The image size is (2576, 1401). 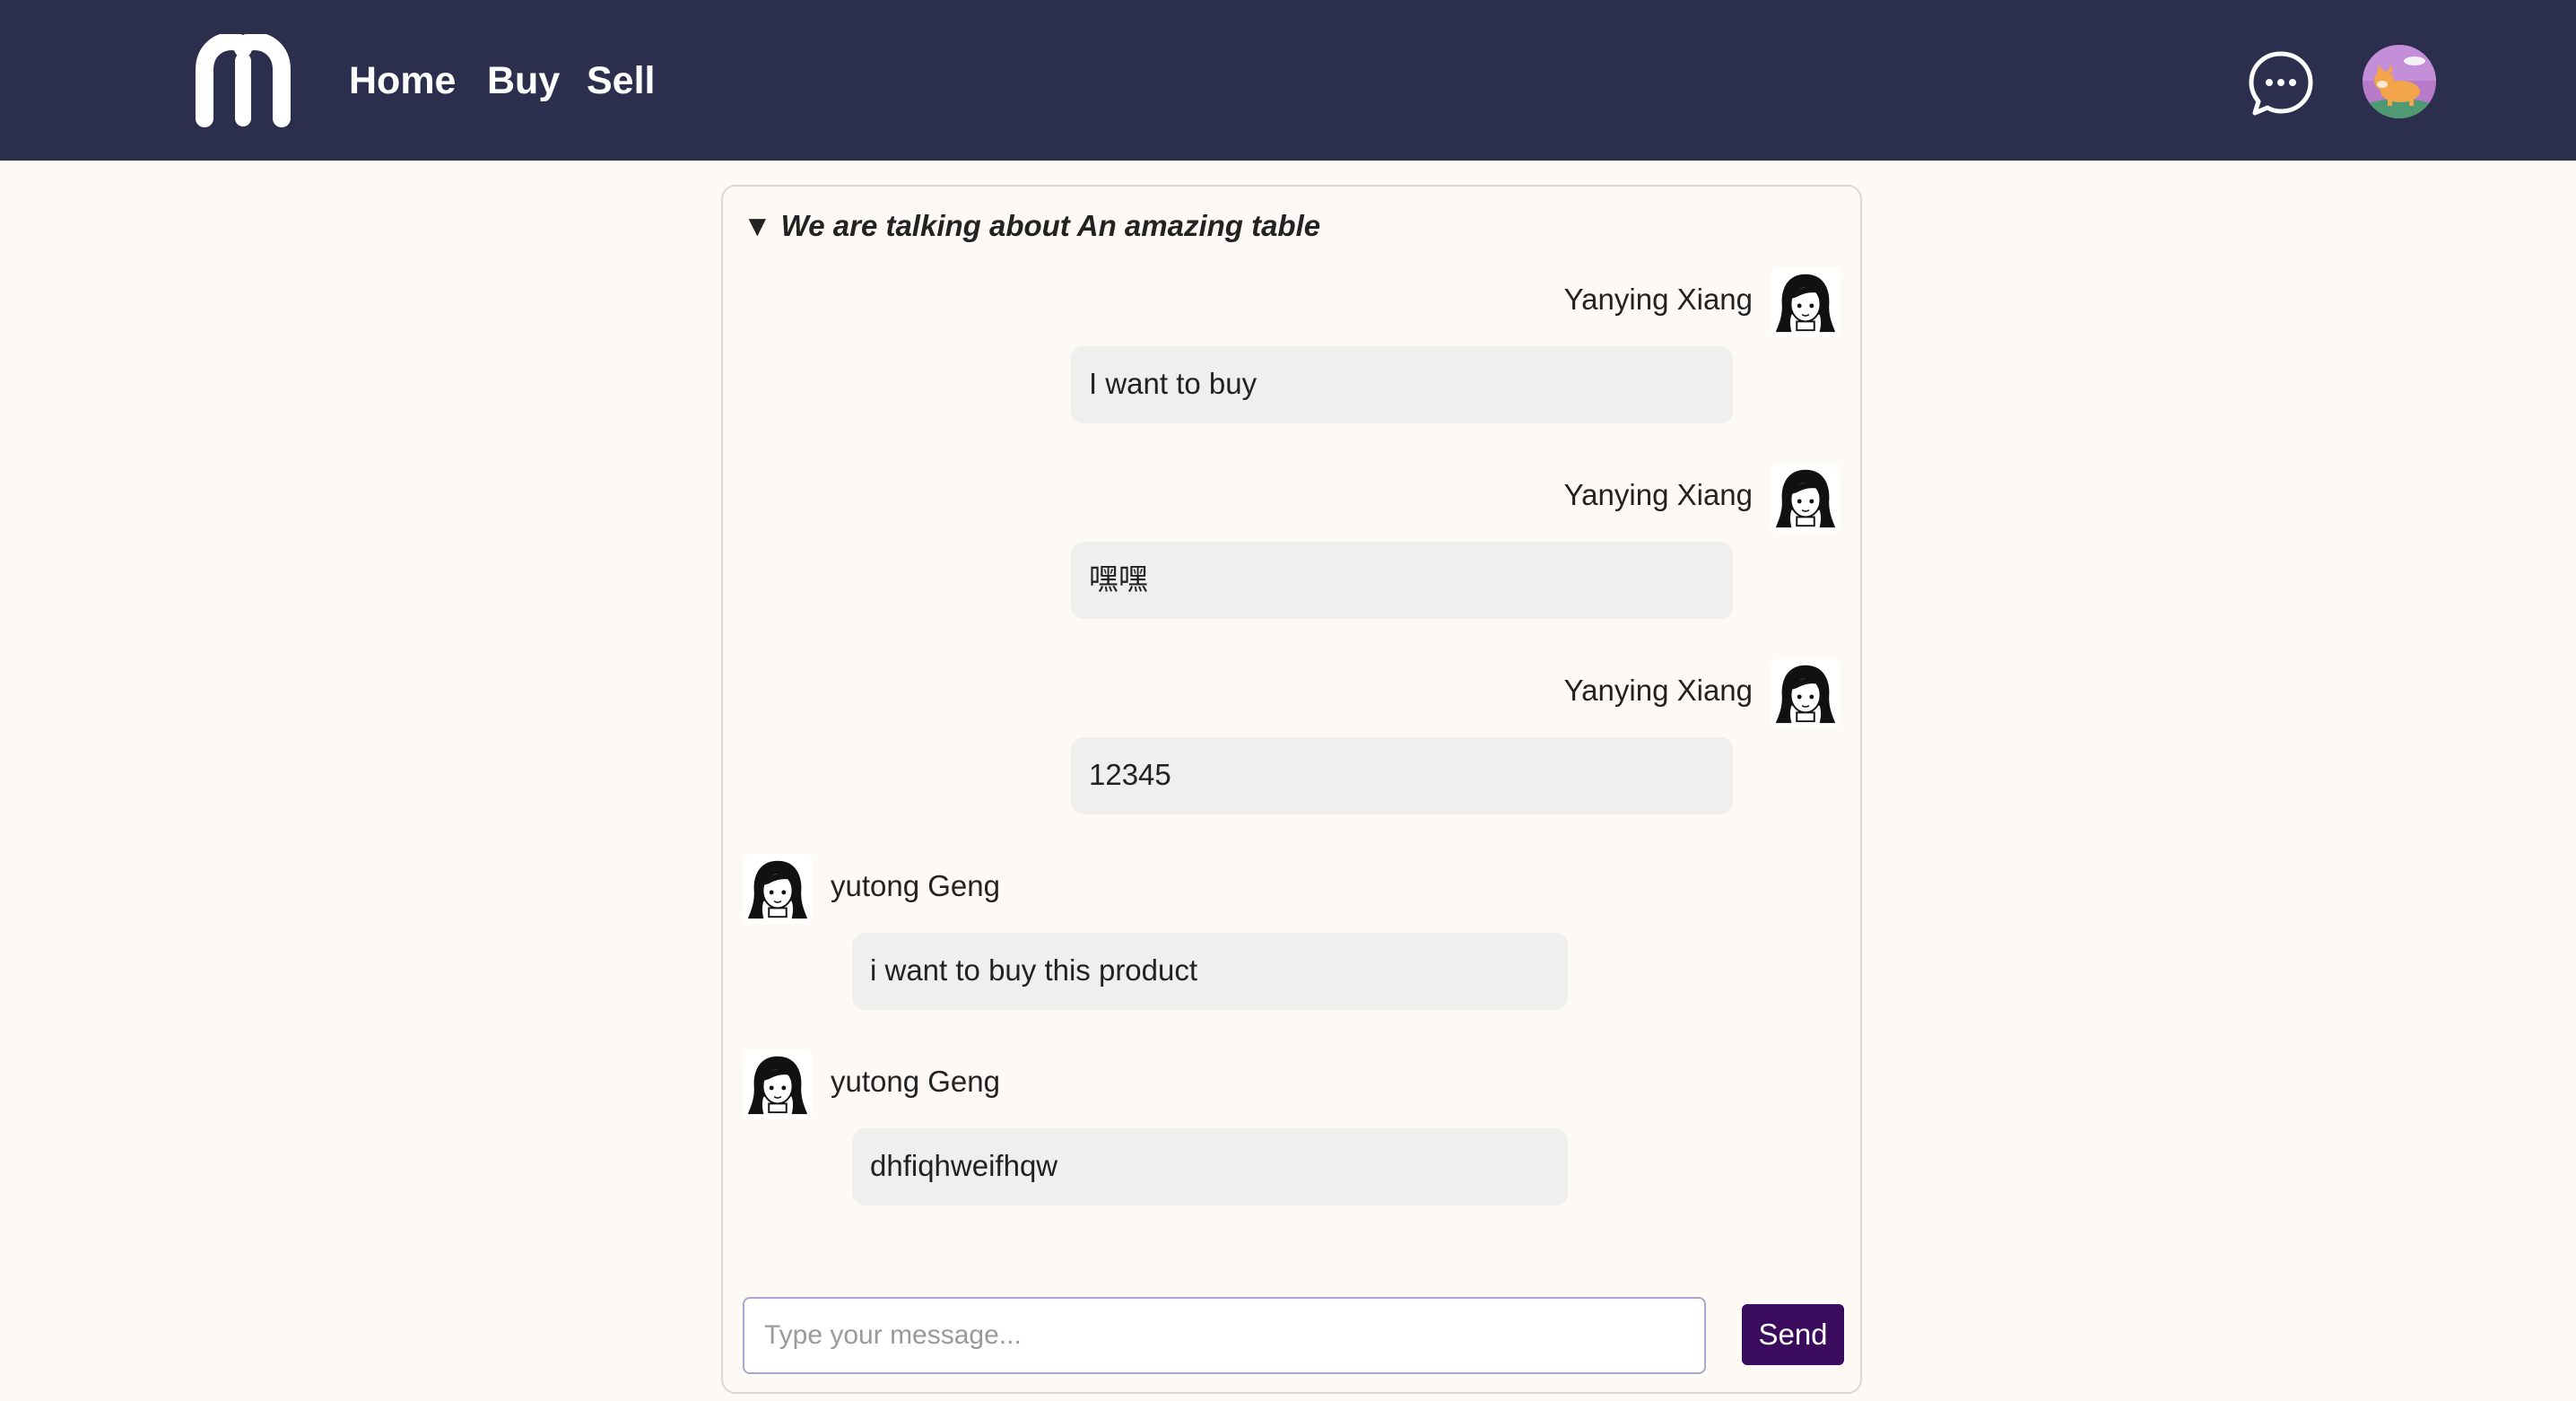 What do you see at coordinates (1402, 384) in the screenshot?
I see `message-bubble: I want to buy` at bounding box center [1402, 384].